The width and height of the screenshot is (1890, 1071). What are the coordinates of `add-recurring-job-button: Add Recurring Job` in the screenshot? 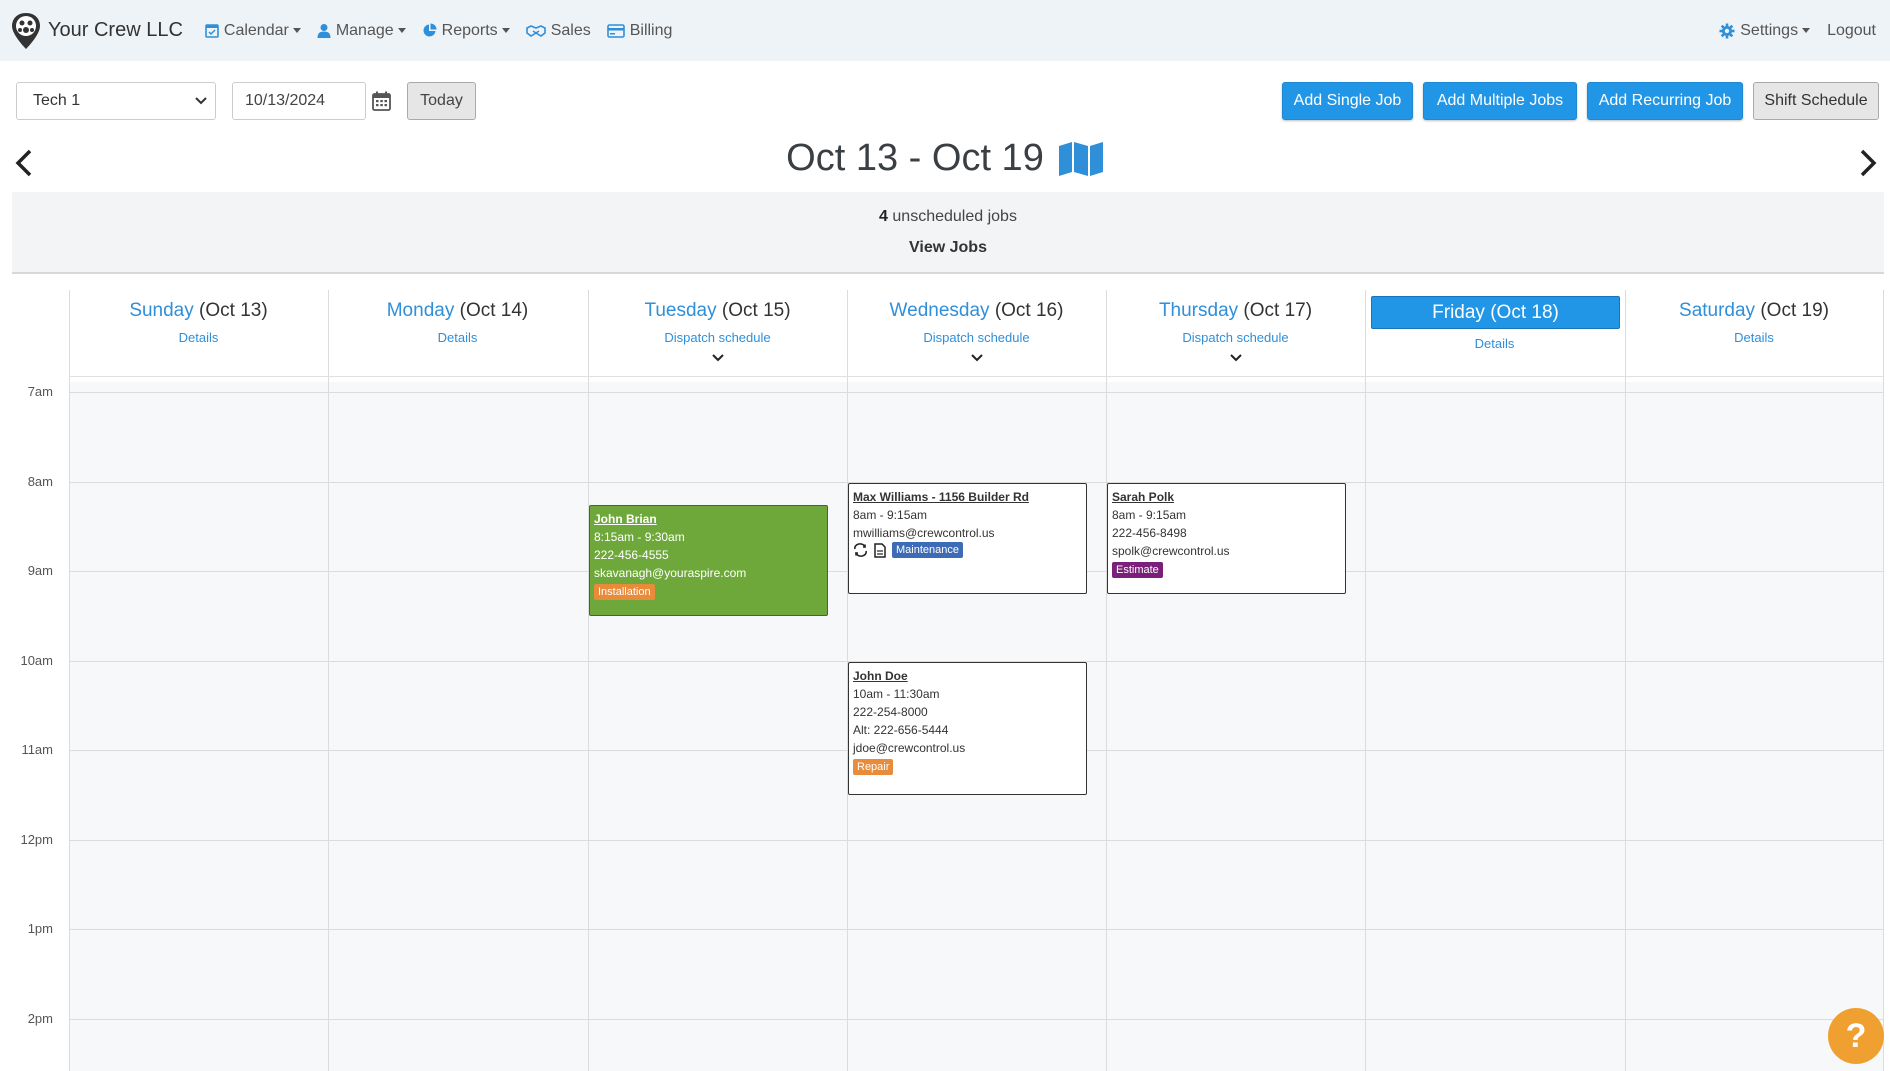 It's located at (1665, 101).